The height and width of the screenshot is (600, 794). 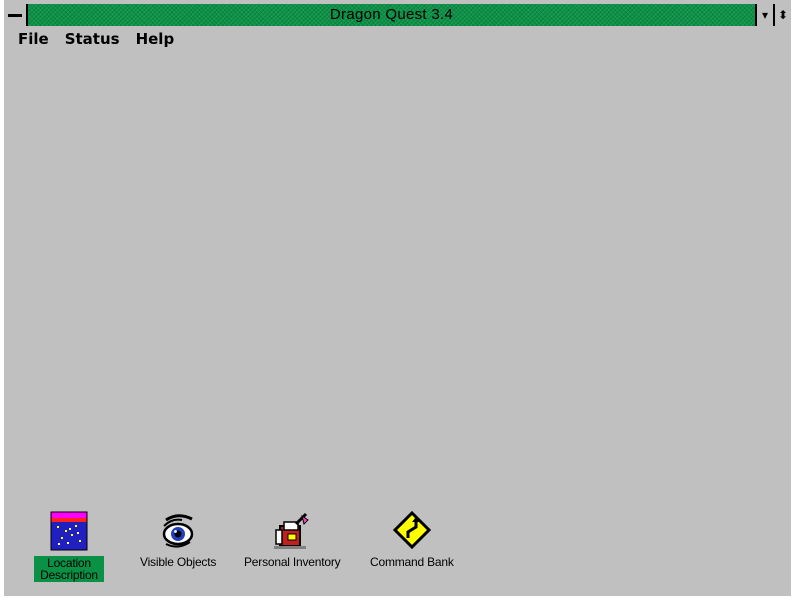 I want to click on title-bar: Dragon Quest 3.4 ▾ ⬍, so click(x=397, y=15).